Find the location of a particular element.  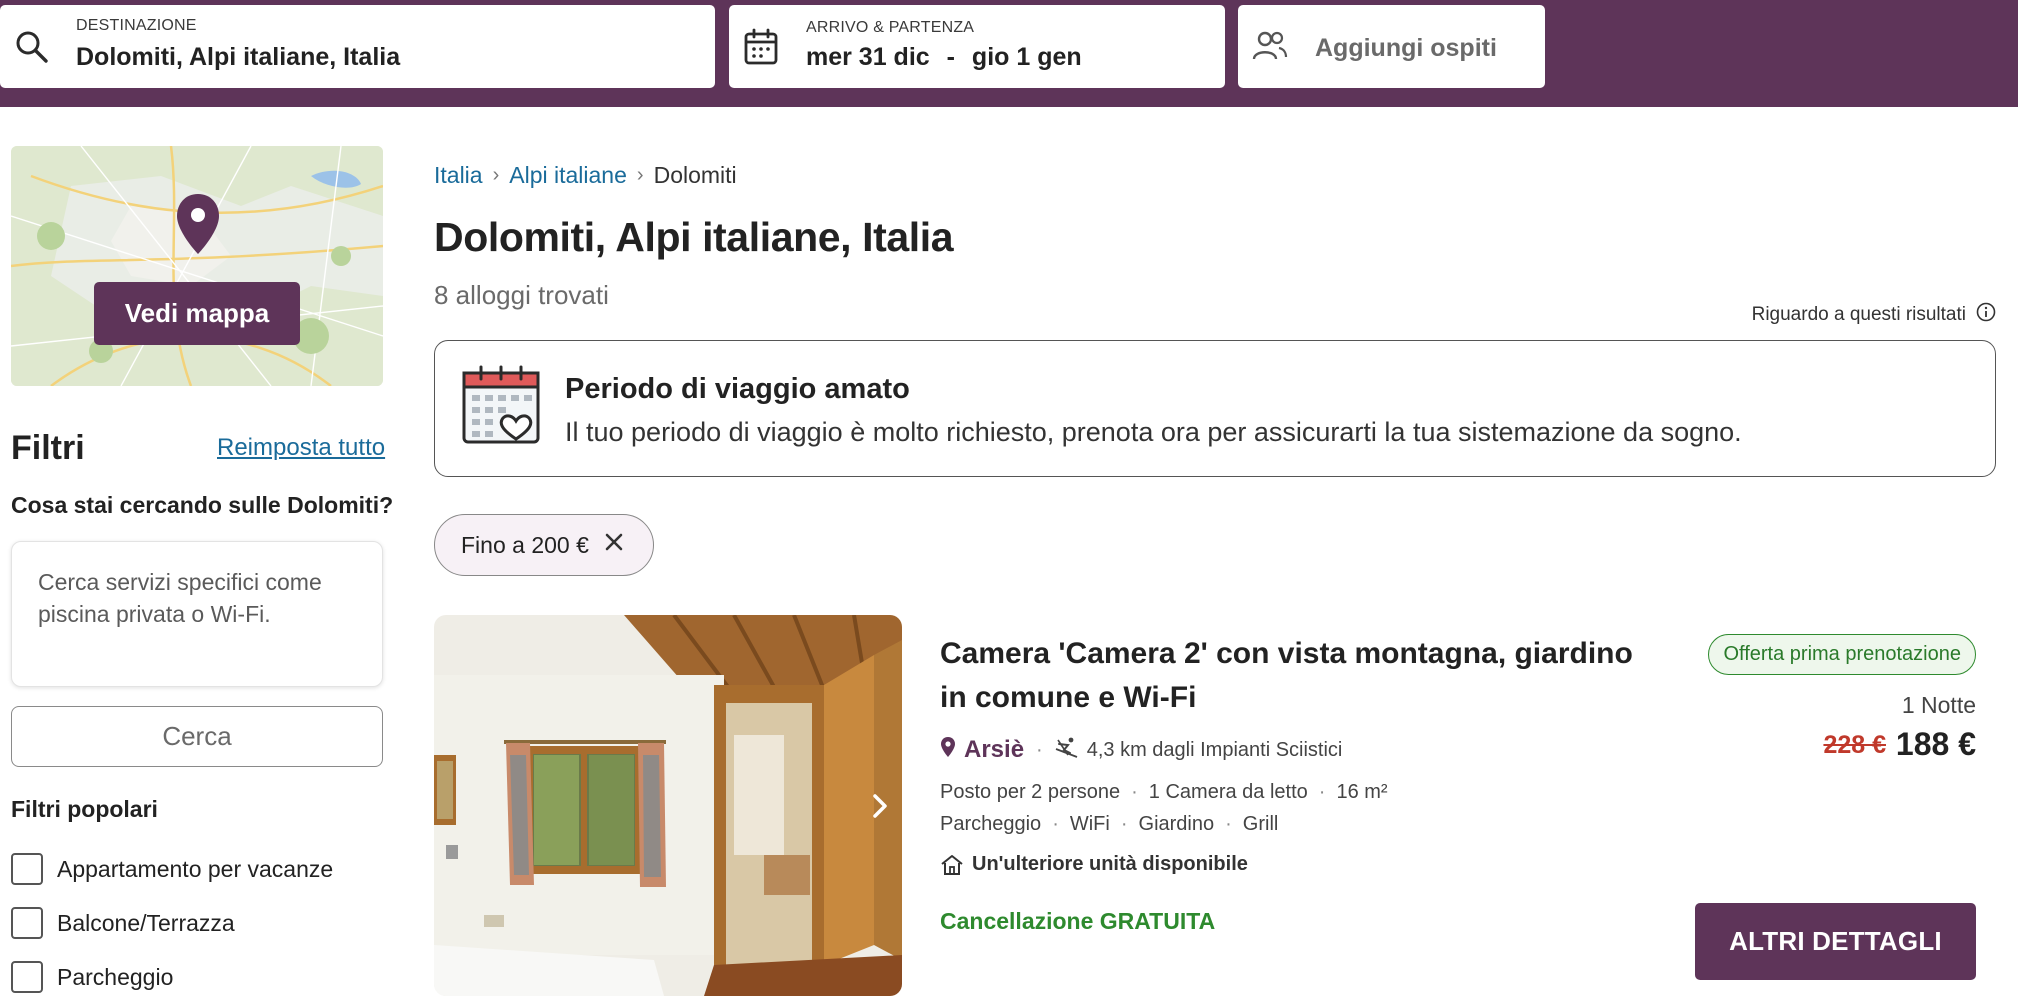

filter-holiday-apartment: Appartamento per vacanze is located at coordinates (172, 869).